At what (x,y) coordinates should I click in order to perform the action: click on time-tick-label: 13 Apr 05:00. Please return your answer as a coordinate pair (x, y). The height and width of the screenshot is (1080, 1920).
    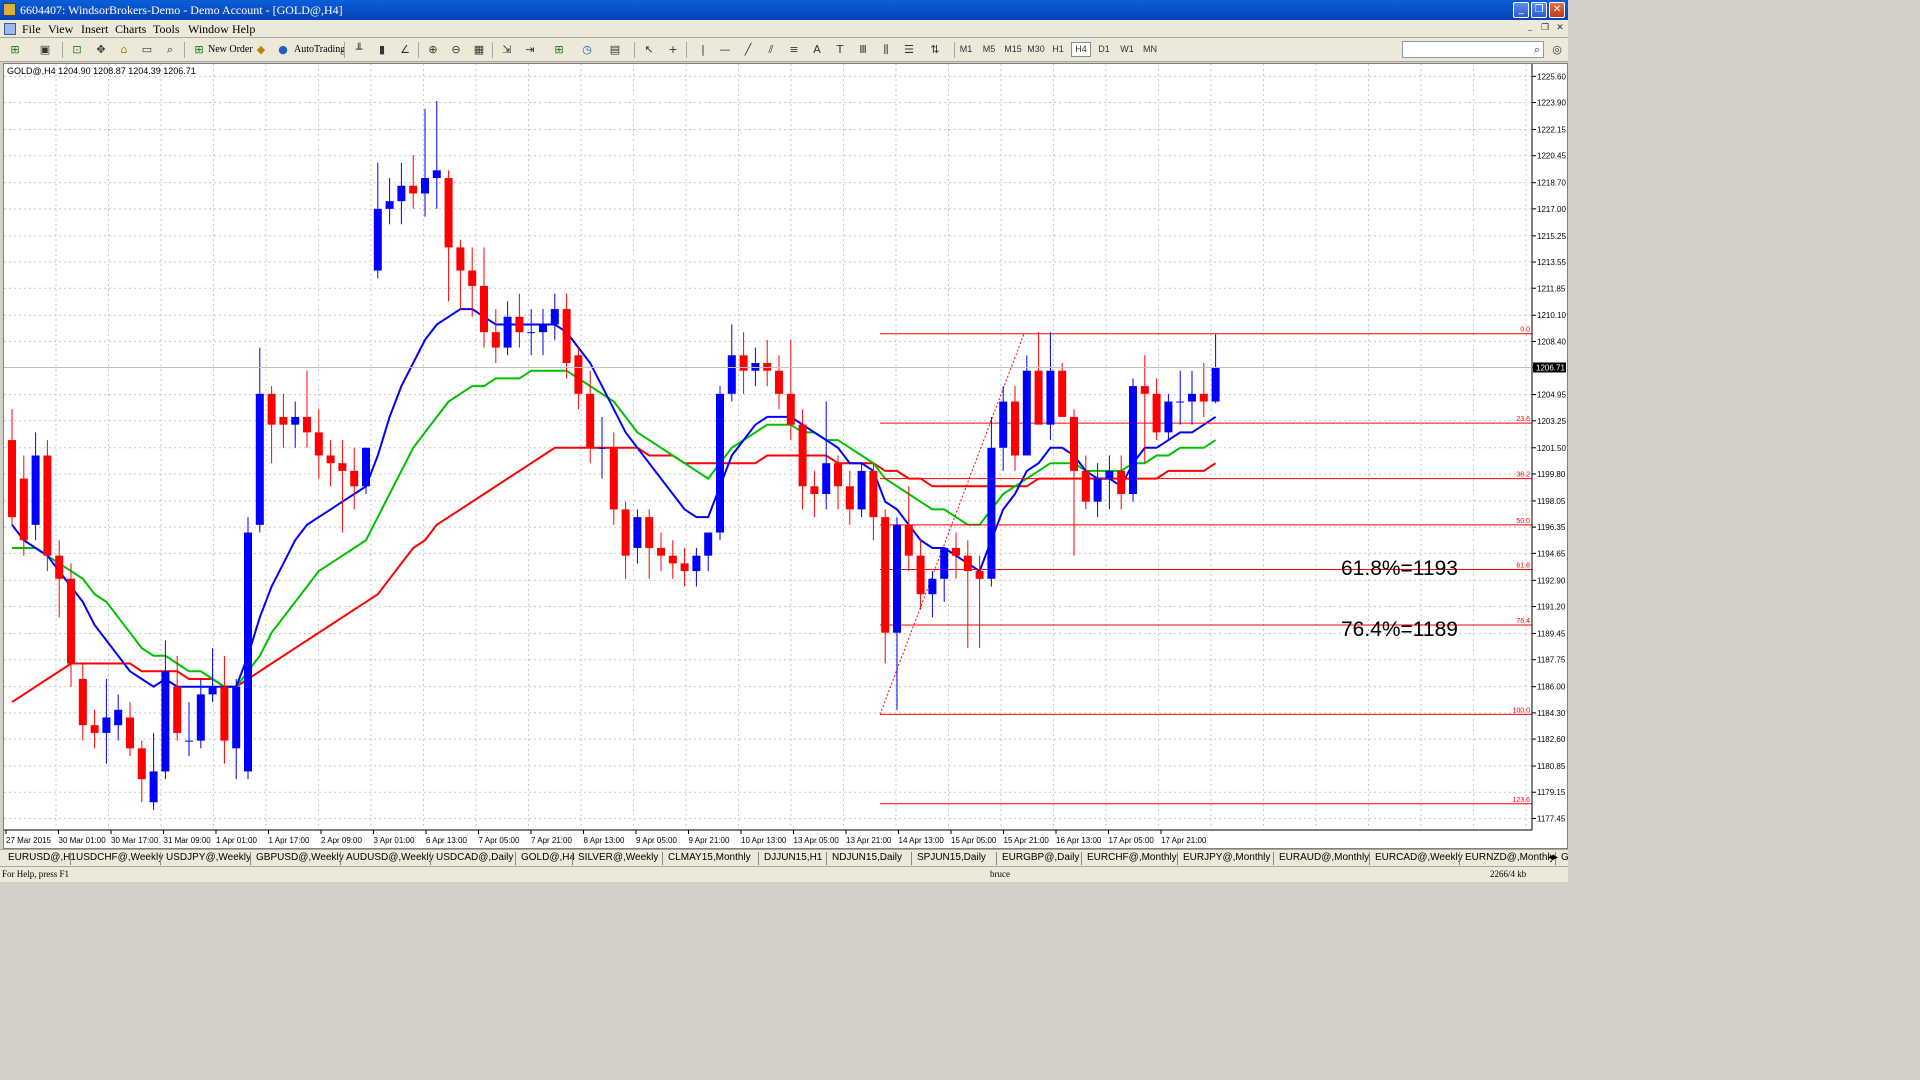
    Looking at the image, I should click on (817, 840).